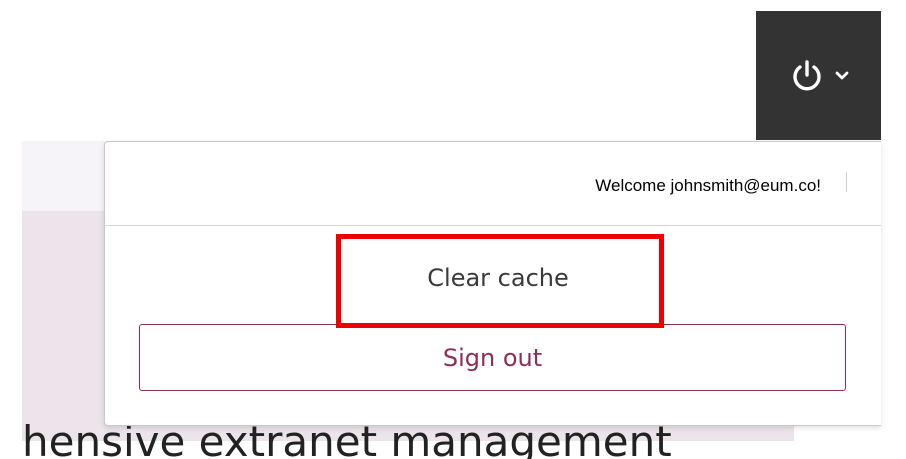 The image size is (906, 459). What do you see at coordinates (807, 76) in the screenshot?
I see `power-icon` at bounding box center [807, 76].